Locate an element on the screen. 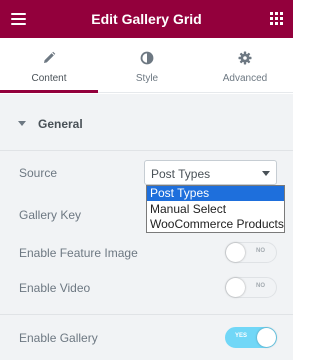 This screenshot has height=360, width=320. enable-gallery-label: Enable Gallery is located at coordinates (58, 338).